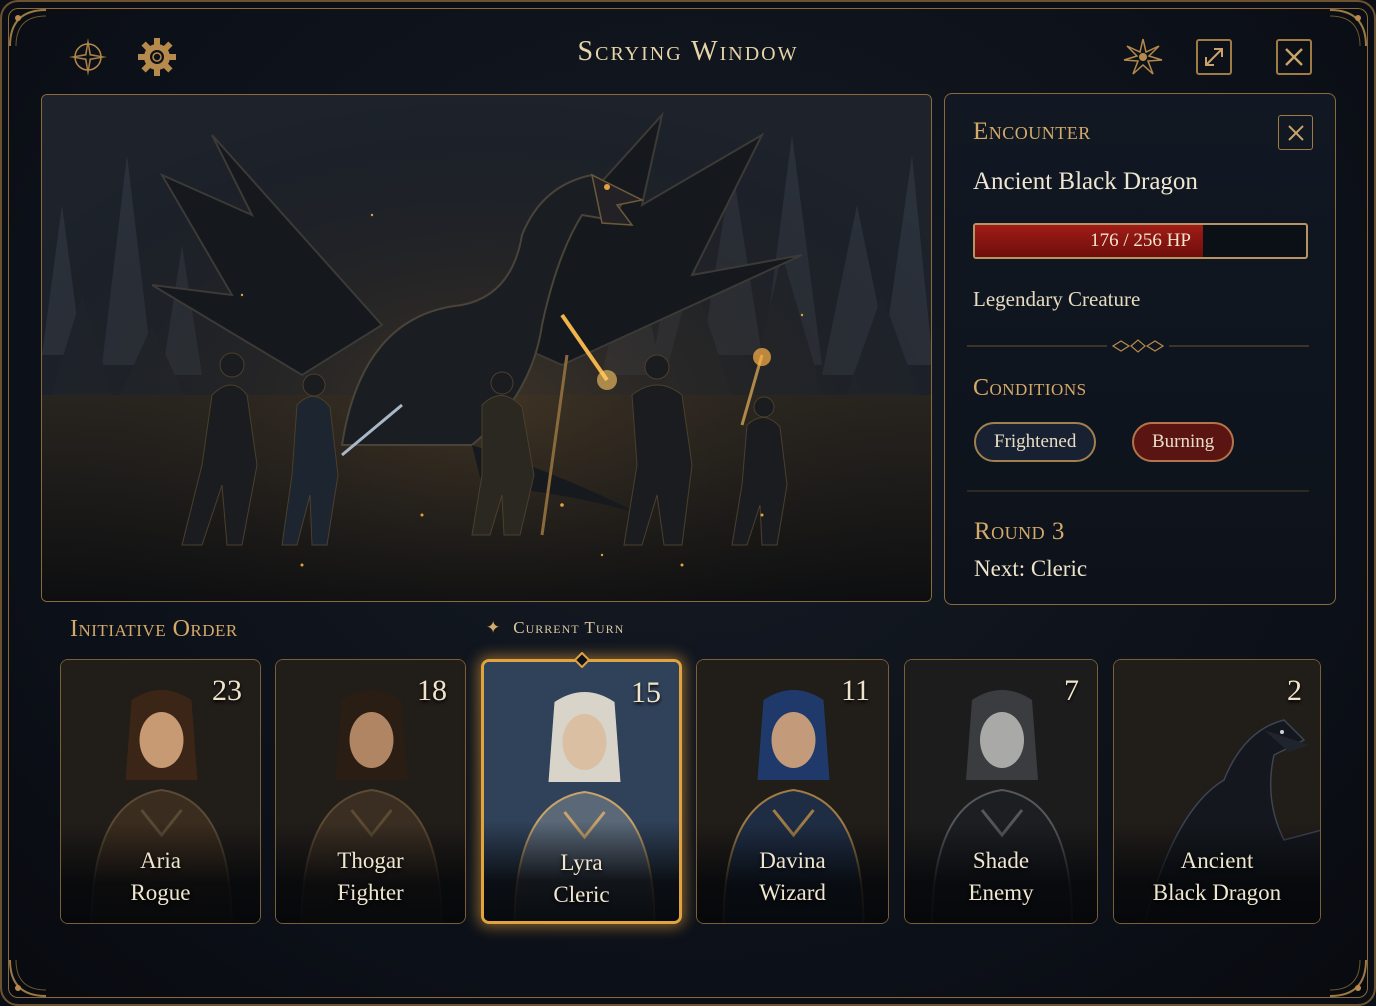 Image resolution: width=1376 pixels, height=1006 pixels. Describe the element at coordinates (1138, 491) in the screenshot. I see `divider-line` at that location.